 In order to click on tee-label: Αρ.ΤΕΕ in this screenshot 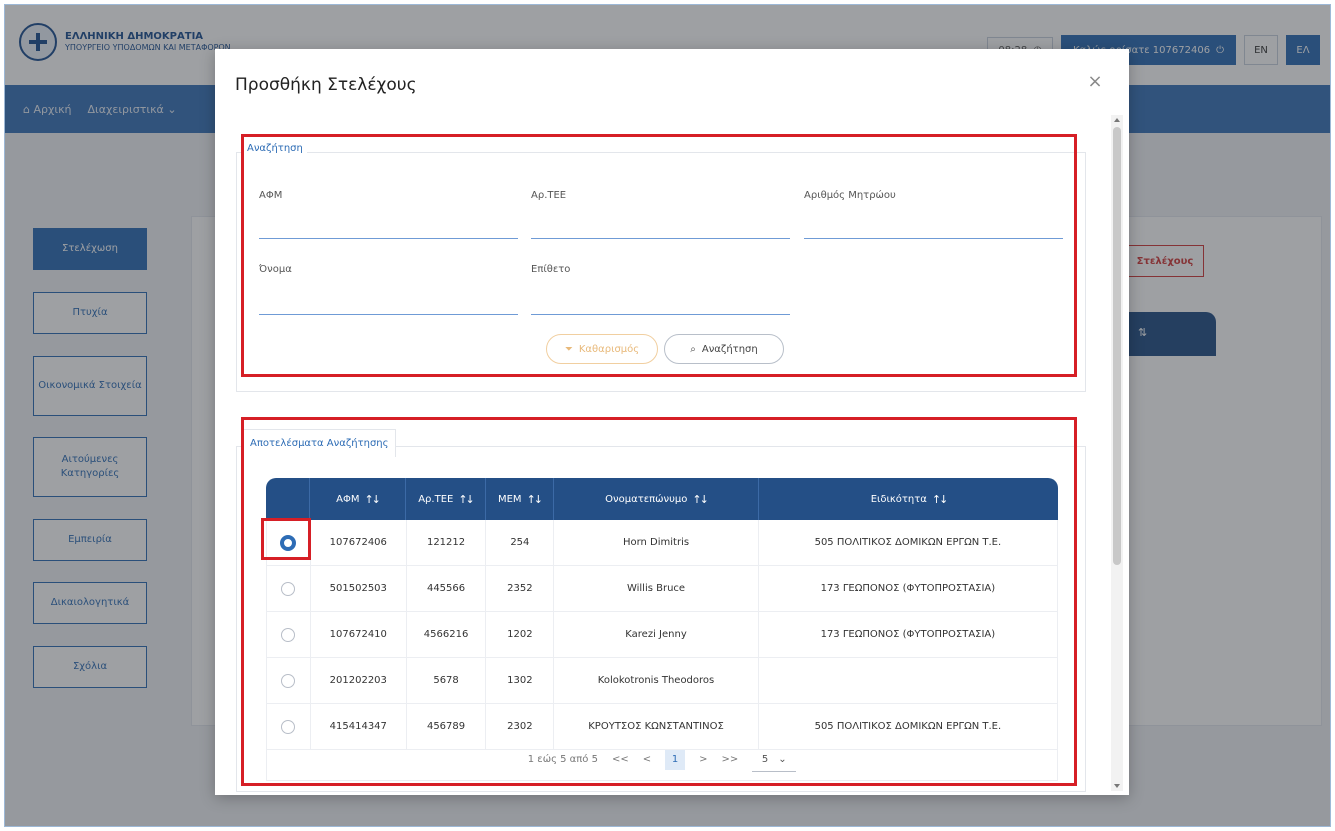, I will do `click(549, 195)`.